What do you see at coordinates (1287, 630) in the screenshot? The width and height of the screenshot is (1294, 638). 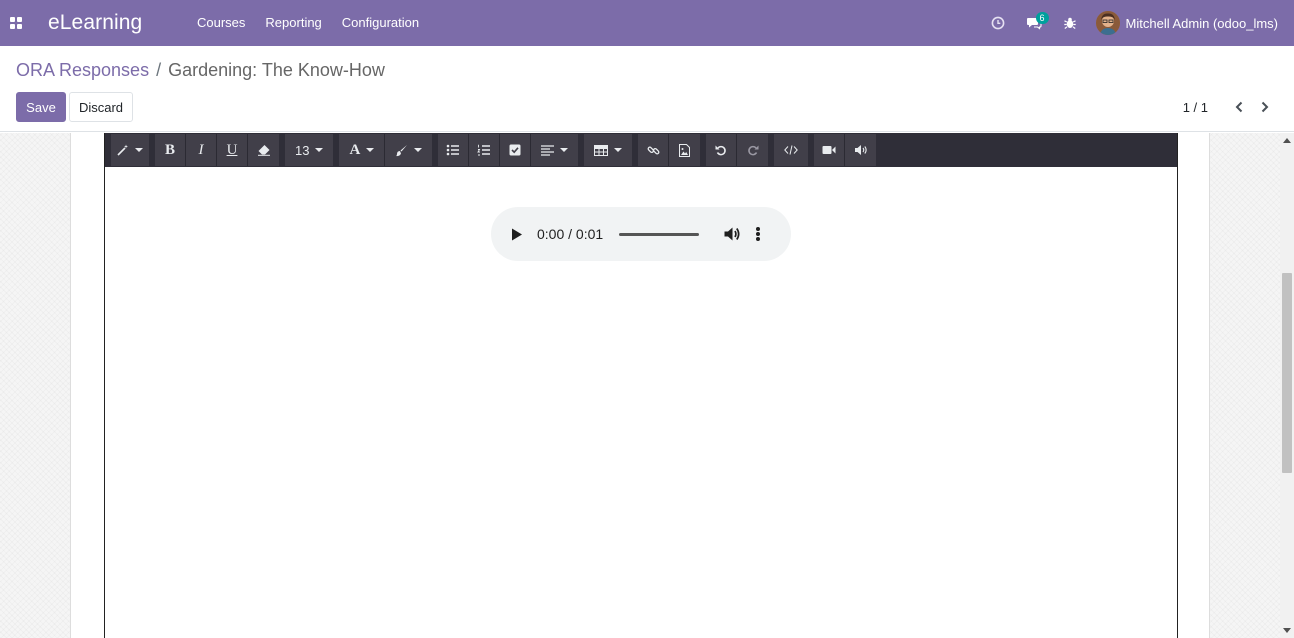 I see `scroll-down-arrow-icon` at bounding box center [1287, 630].